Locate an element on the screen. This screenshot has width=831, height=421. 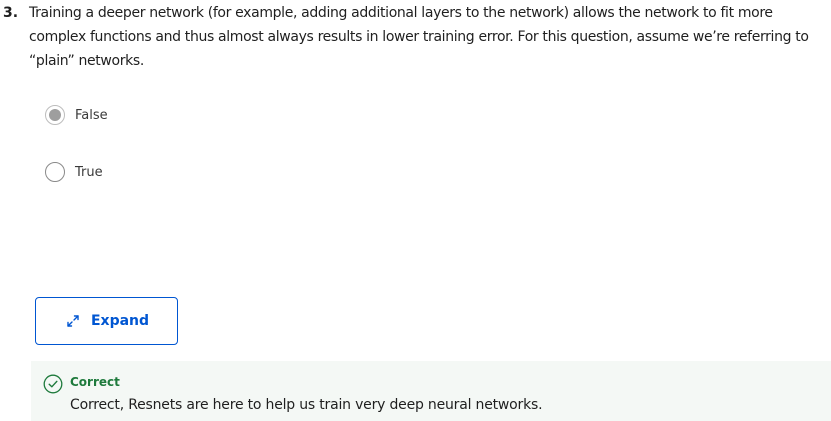
option-label: True is located at coordinates (89, 172).